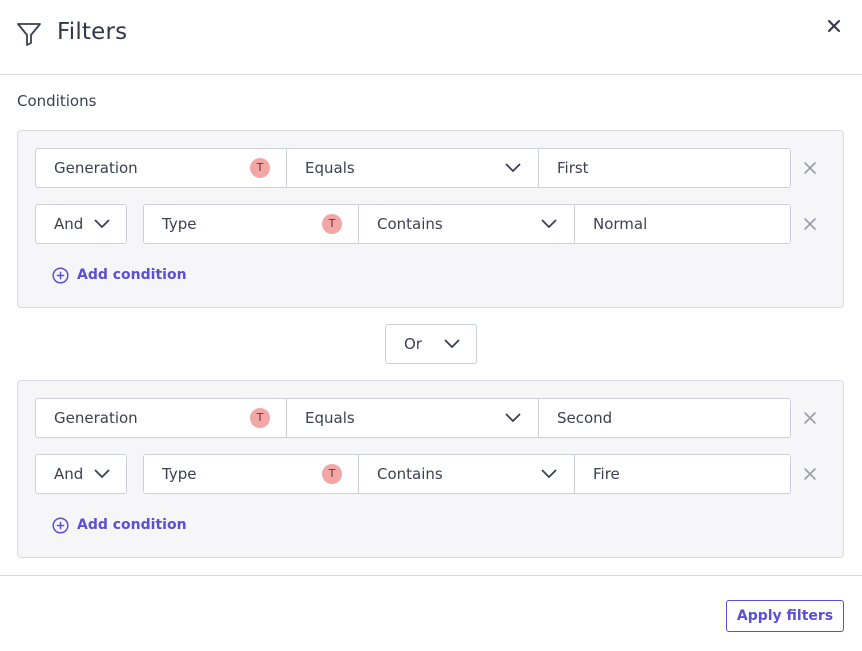  Describe the element at coordinates (620, 224) in the screenshot. I see `value-input-text: Normal` at that location.